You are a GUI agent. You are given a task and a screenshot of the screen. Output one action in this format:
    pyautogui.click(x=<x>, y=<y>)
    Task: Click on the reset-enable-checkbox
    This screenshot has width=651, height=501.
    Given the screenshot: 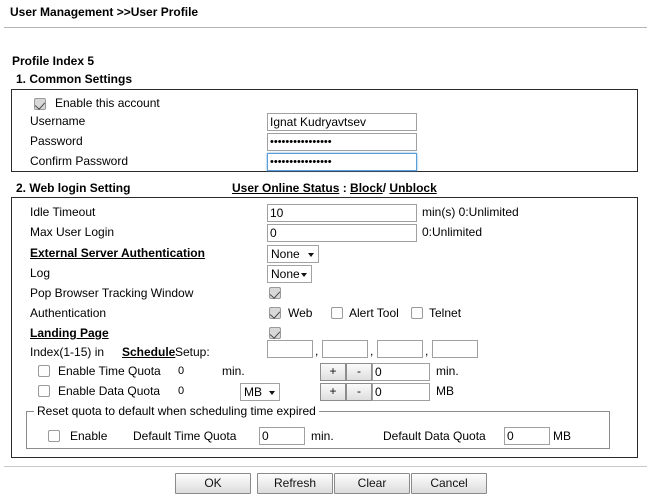 What is the action you would take?
    pyautogui.click(x=54, y=436)
    